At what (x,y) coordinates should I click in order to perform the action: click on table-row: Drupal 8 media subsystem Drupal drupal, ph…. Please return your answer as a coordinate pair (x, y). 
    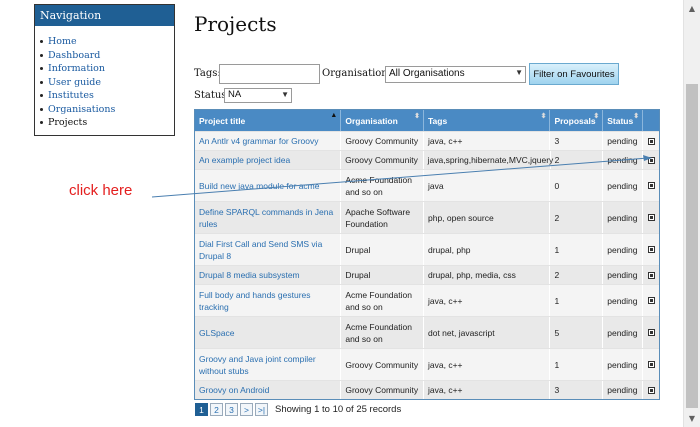
    Looking at the image, I should click on (427, 274).